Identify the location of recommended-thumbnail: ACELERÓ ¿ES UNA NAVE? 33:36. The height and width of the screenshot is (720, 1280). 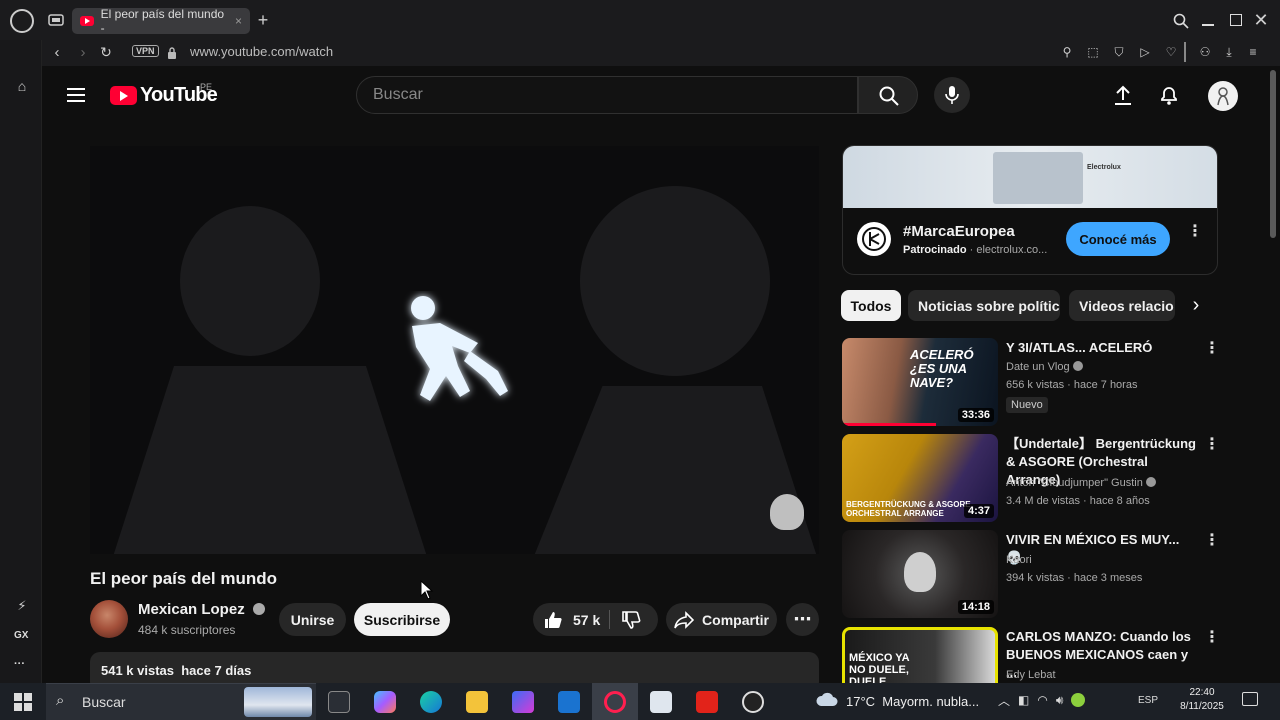
(920, 382).